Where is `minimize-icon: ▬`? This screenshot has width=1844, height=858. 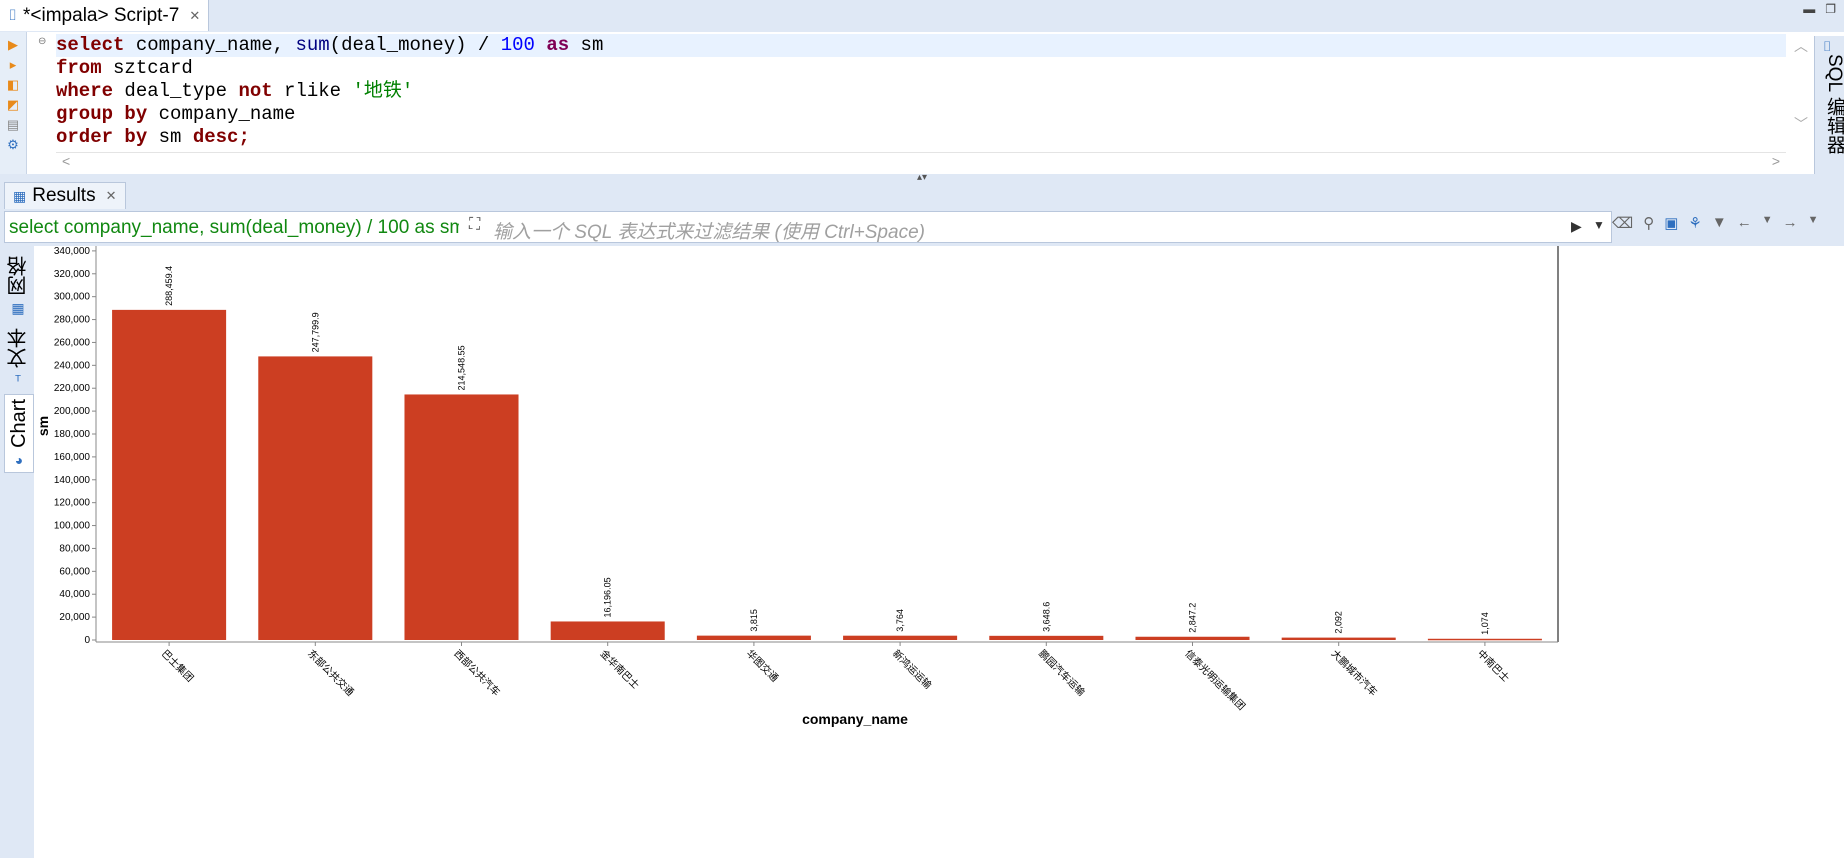
minimize-icon: ▬ is located at coordinates (1809, 9).